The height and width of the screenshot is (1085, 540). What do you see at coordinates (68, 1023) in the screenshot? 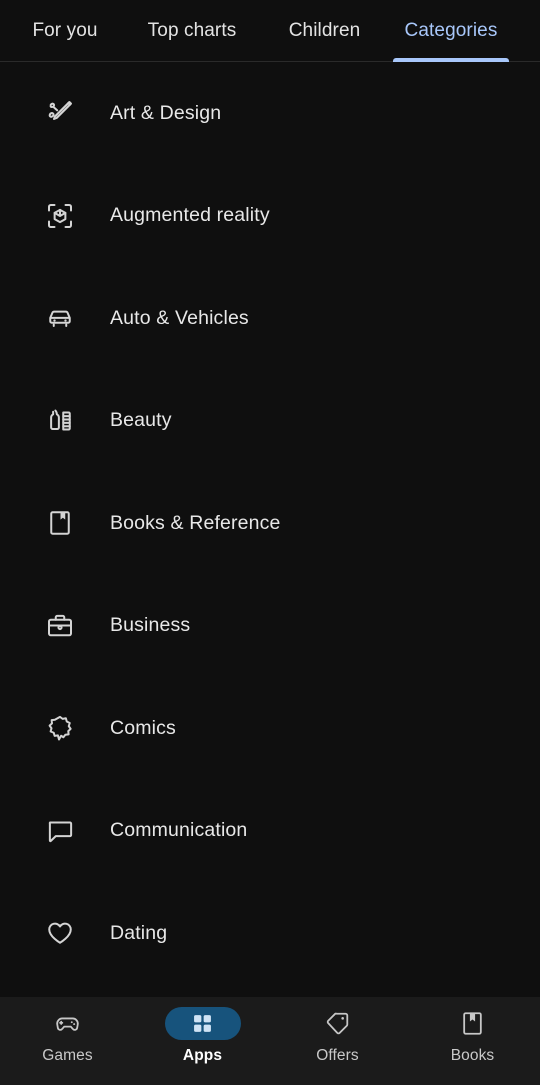
I see `gamepad-icon` at bounding box center [68, 1023].